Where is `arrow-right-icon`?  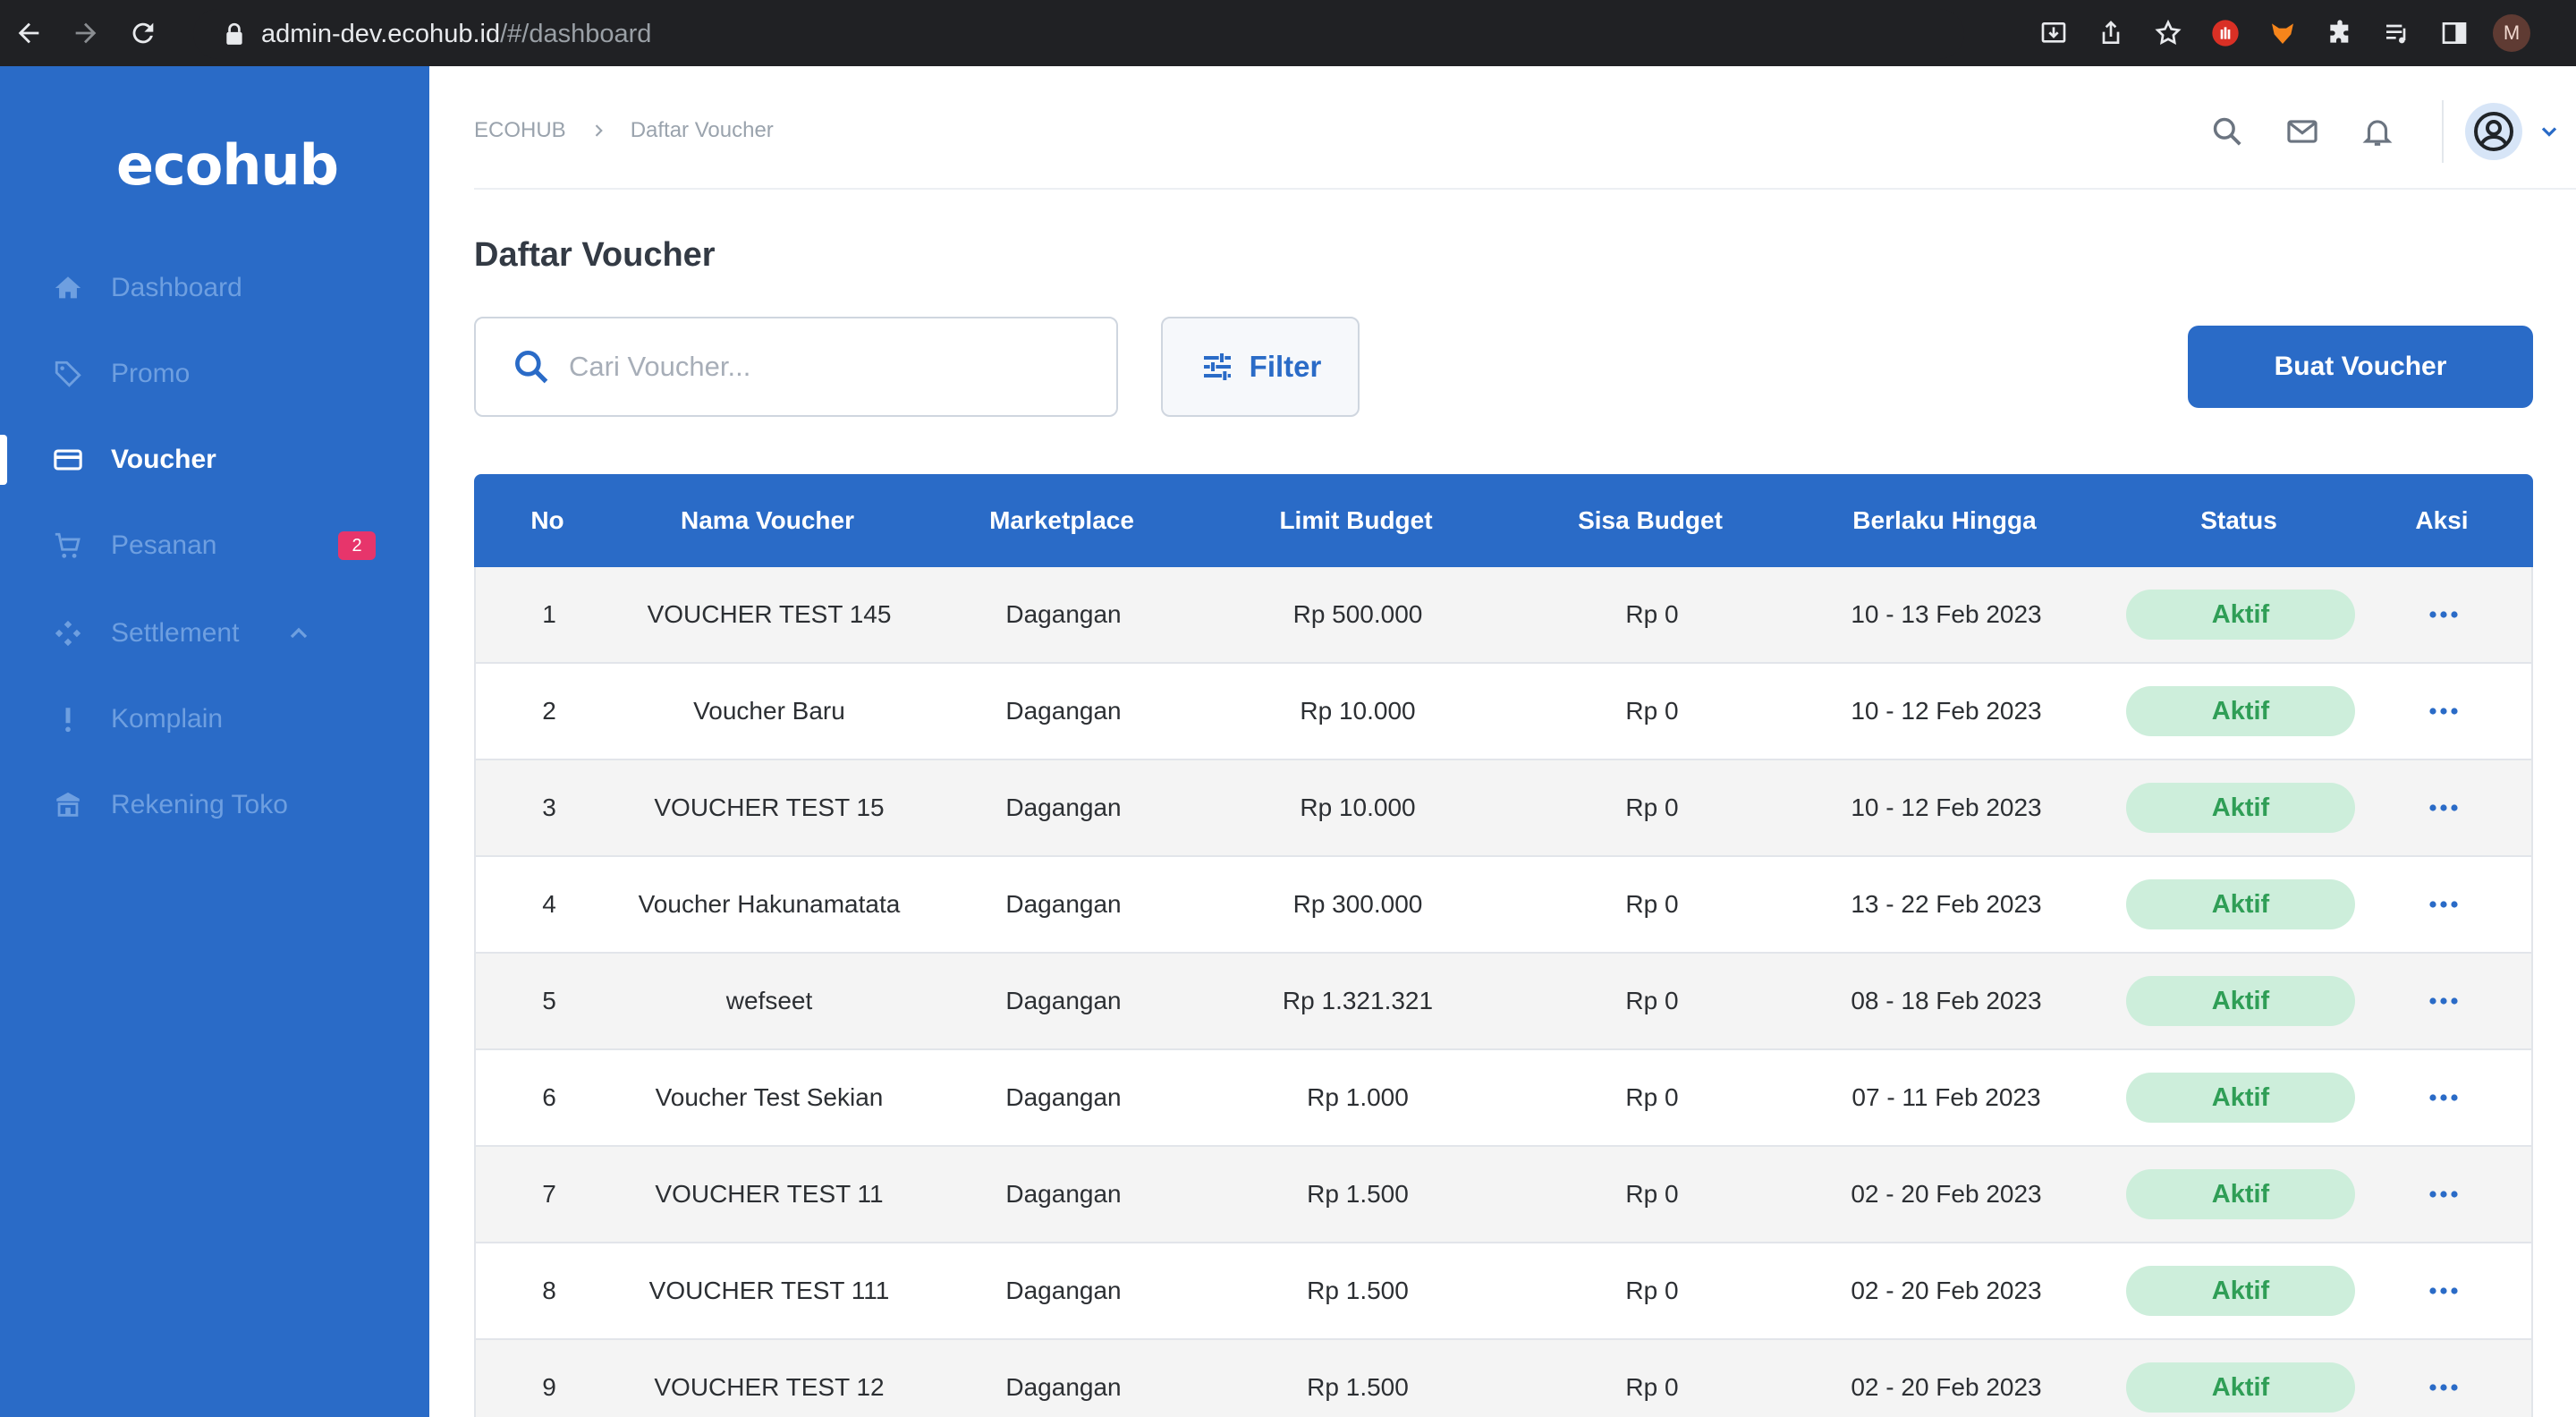 arrow-right-icon is located at coordinates (86, 33).